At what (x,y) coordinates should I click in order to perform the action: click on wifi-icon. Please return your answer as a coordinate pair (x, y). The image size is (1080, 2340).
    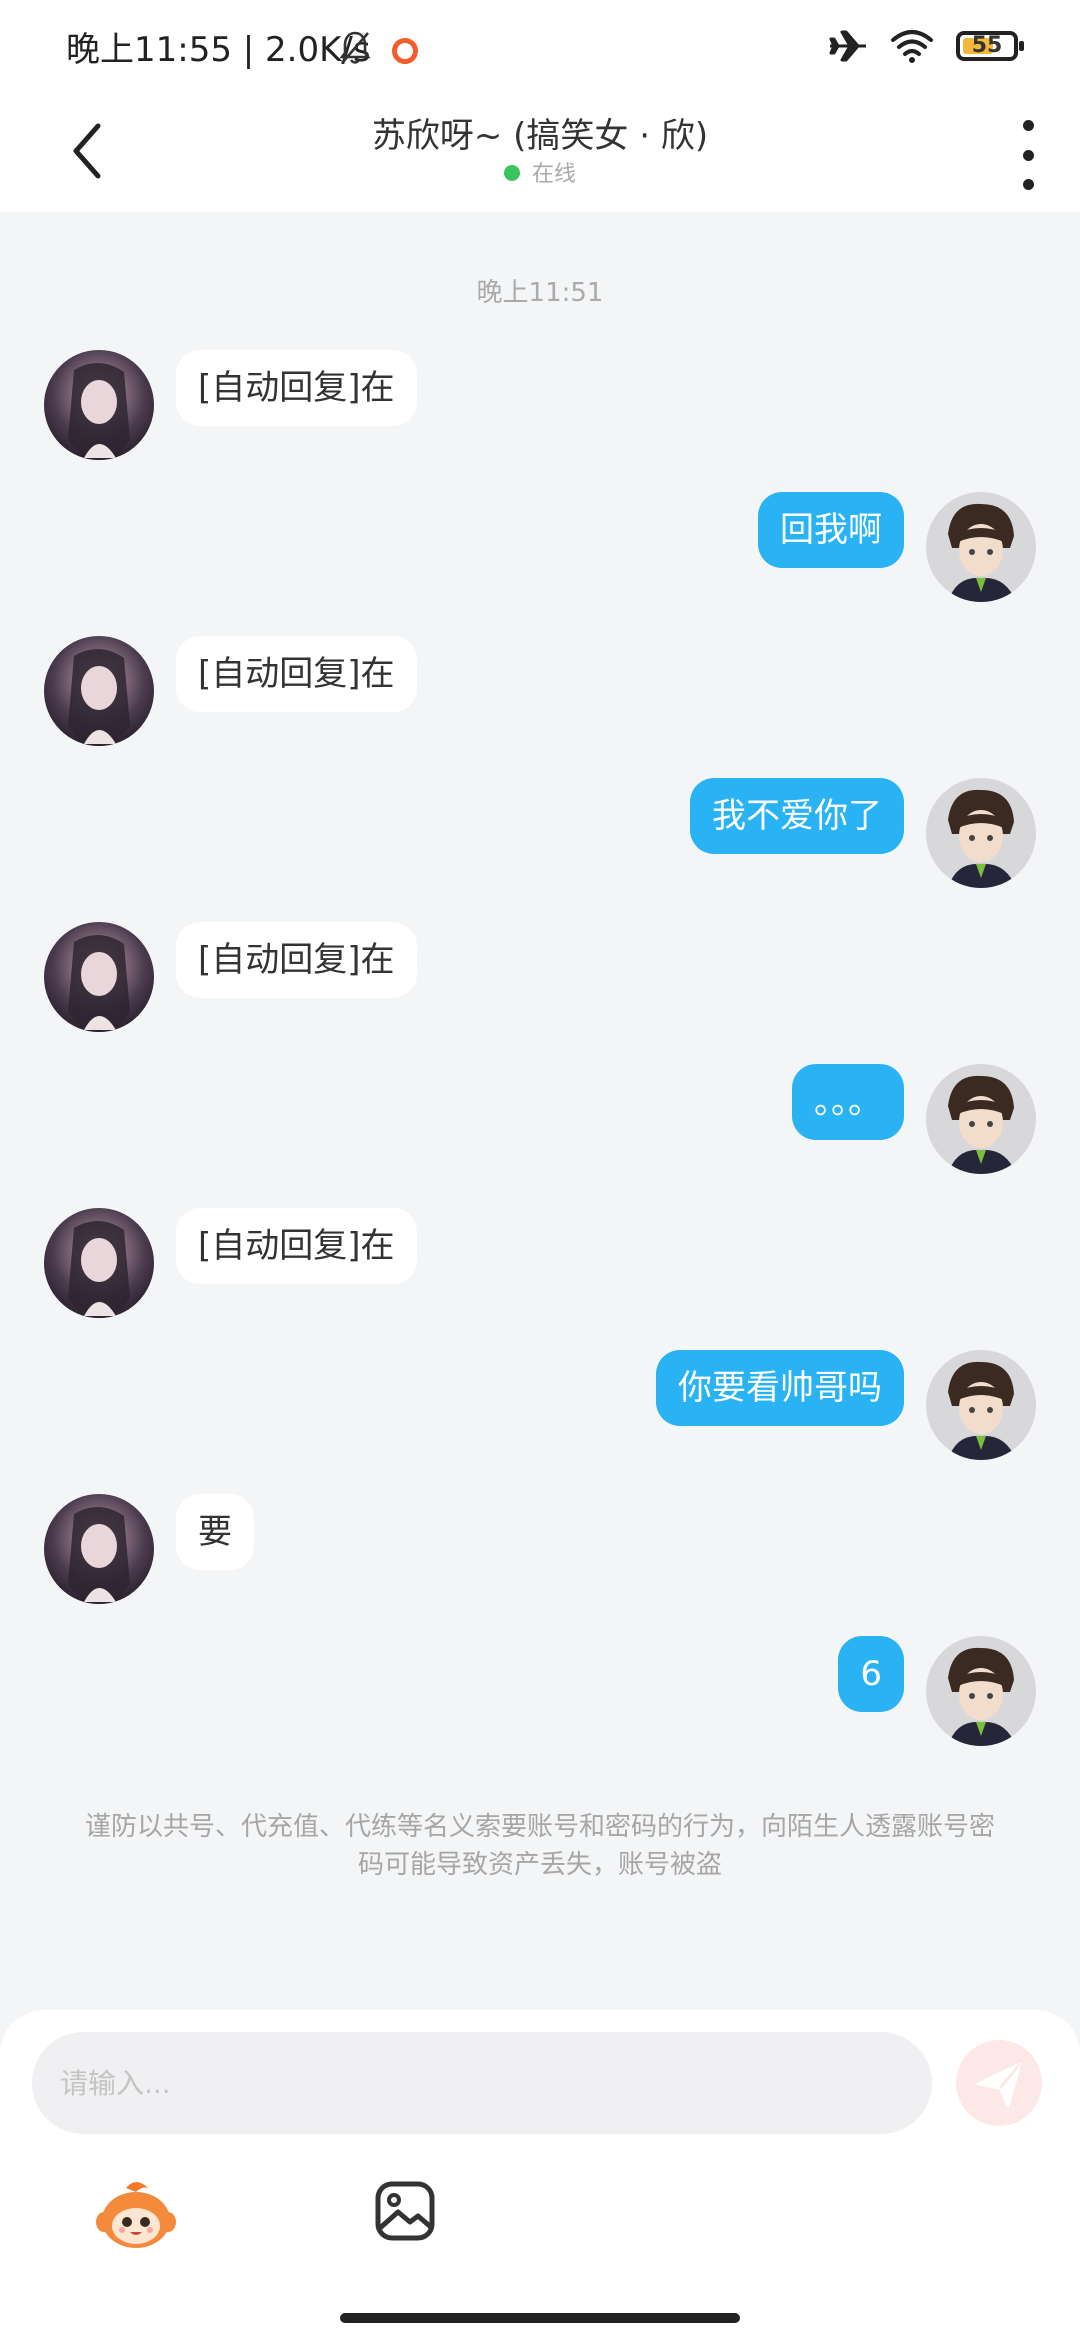
    Looking at the image, I should click on (912, 46).